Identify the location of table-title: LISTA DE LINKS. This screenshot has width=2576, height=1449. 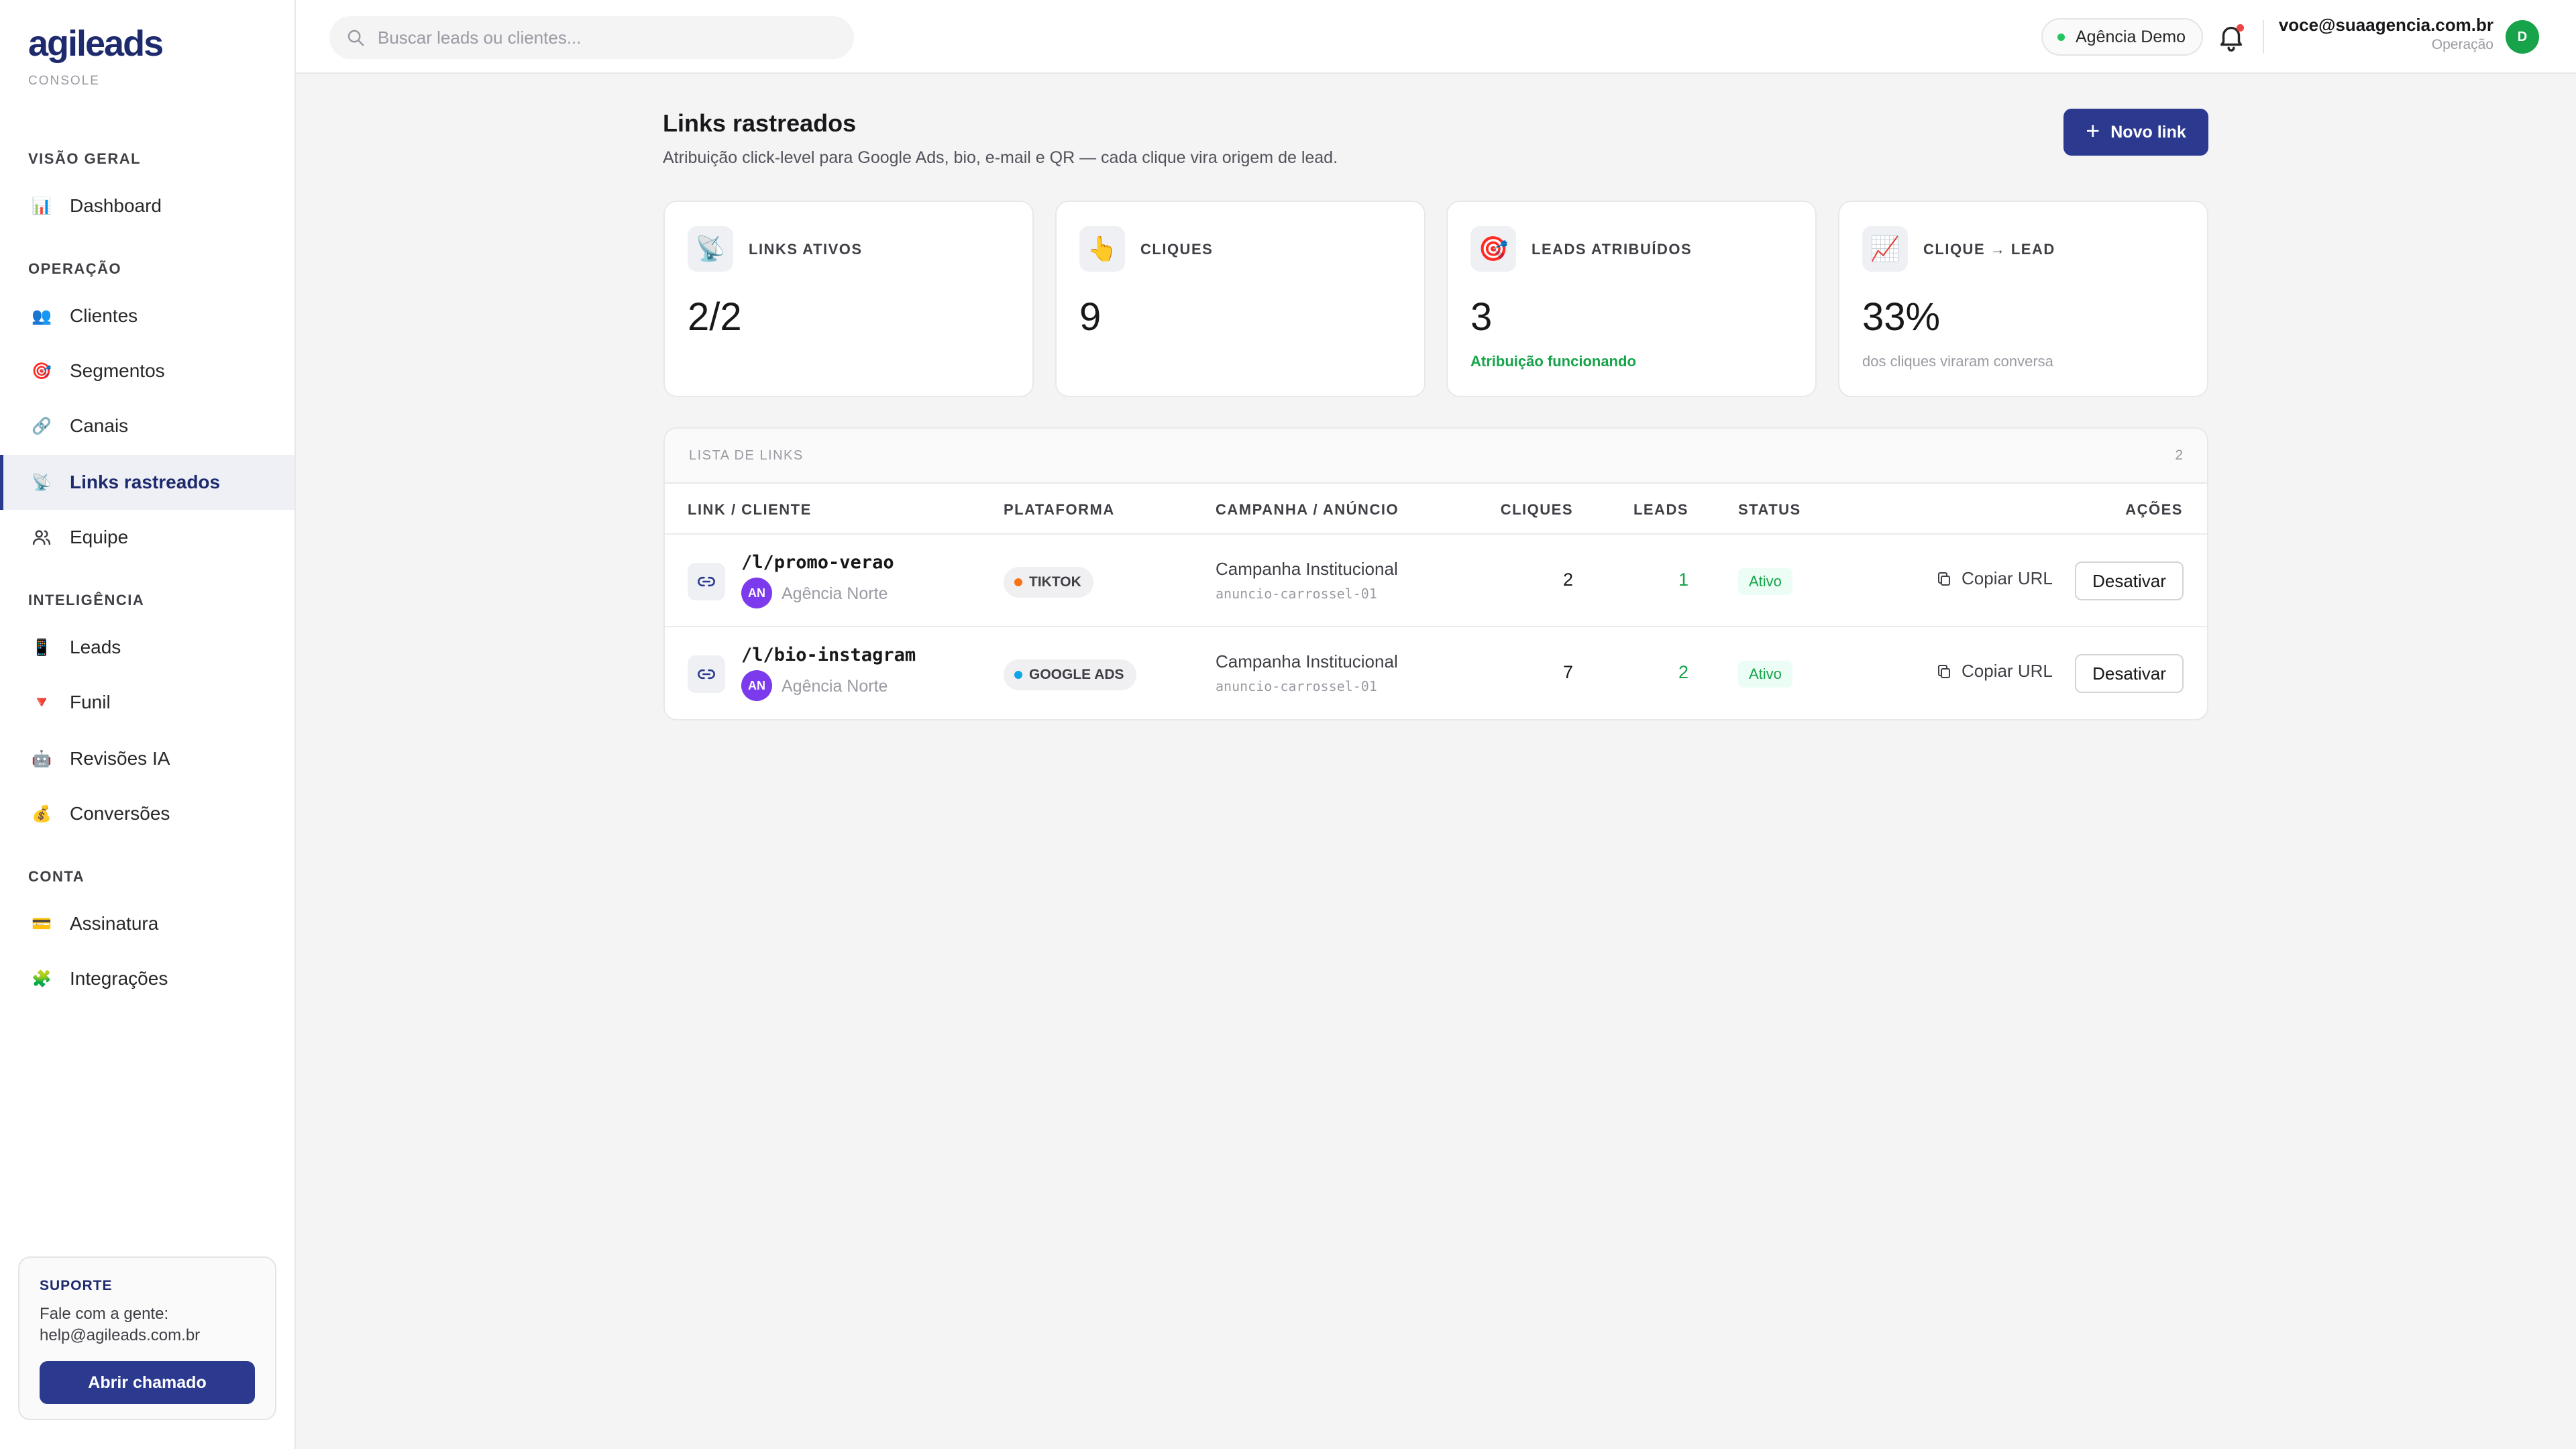
(746, 455).